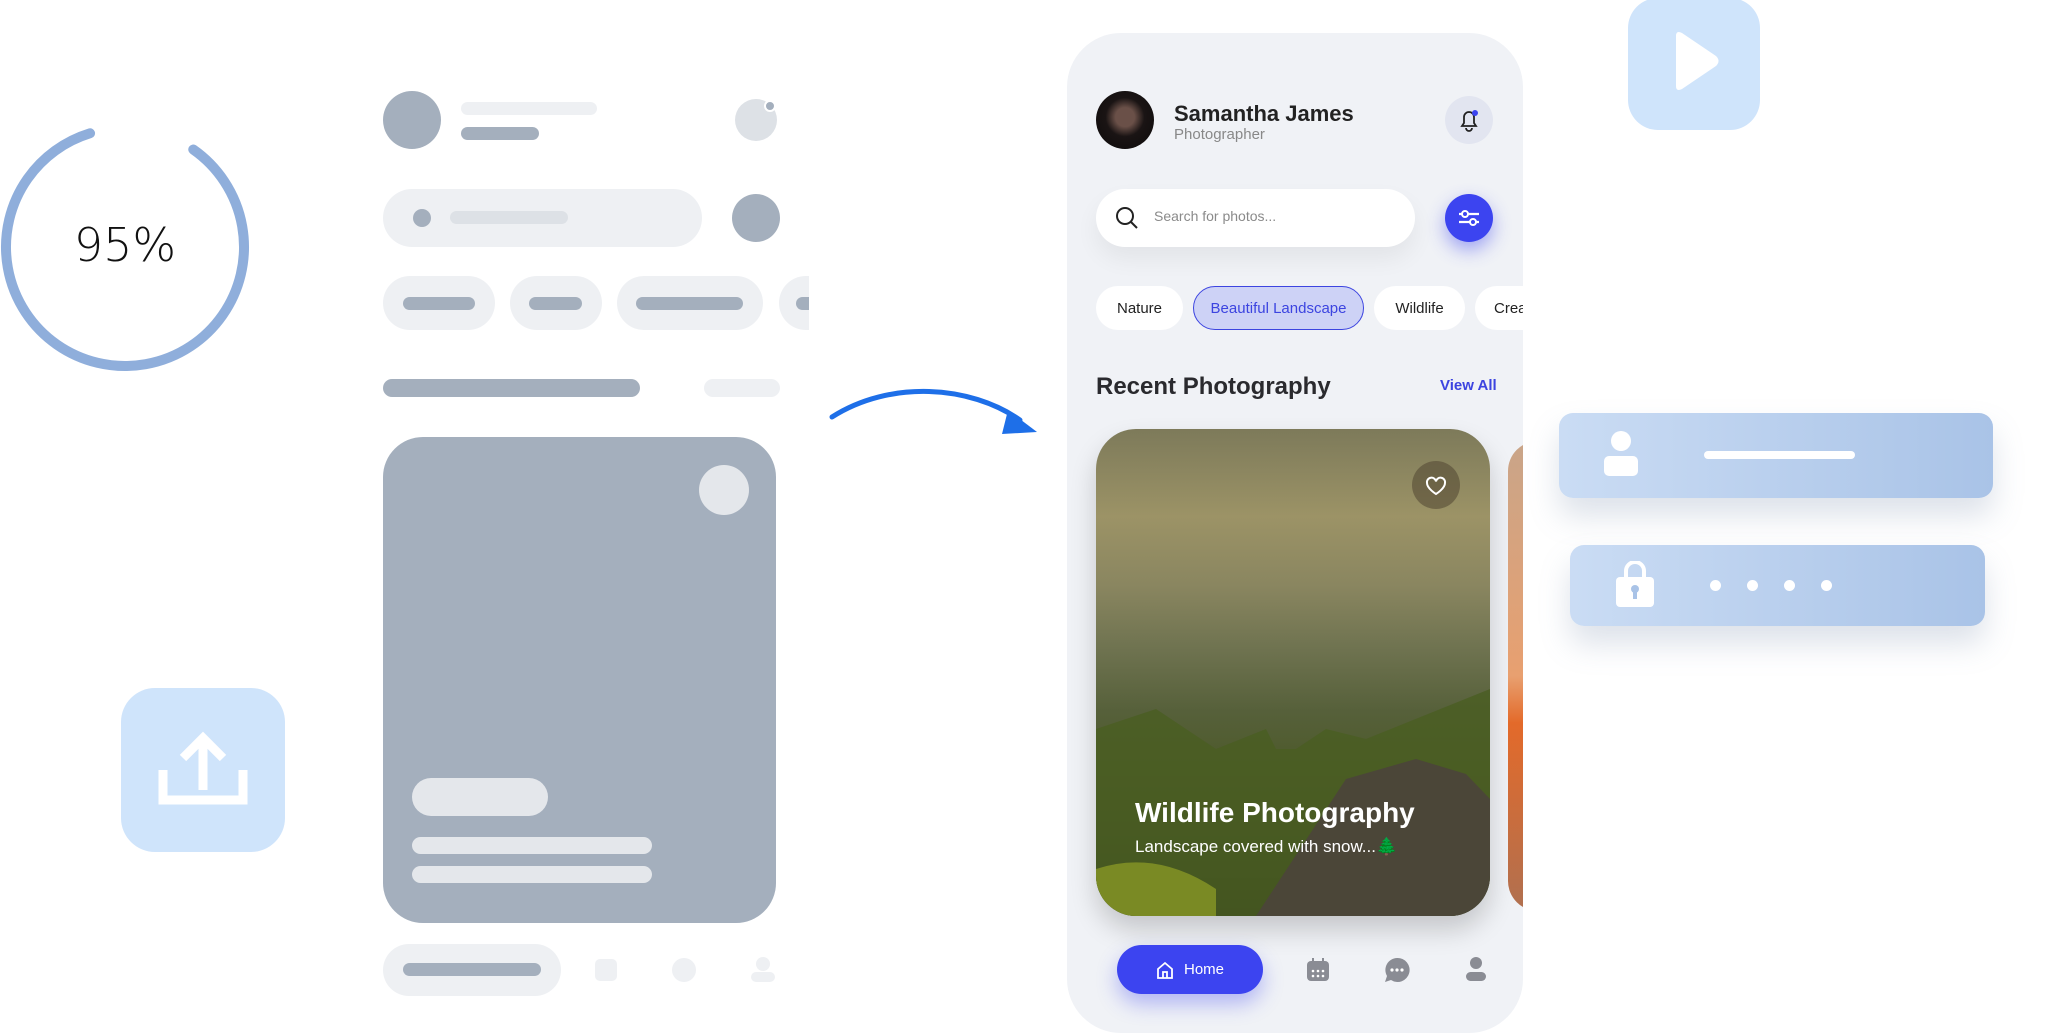 This screenshot has width=2060, height=1033. What do you see at coordinates (1779, 455) in the screenshot?
I see `username-line` at bounding box center [1779, 455].